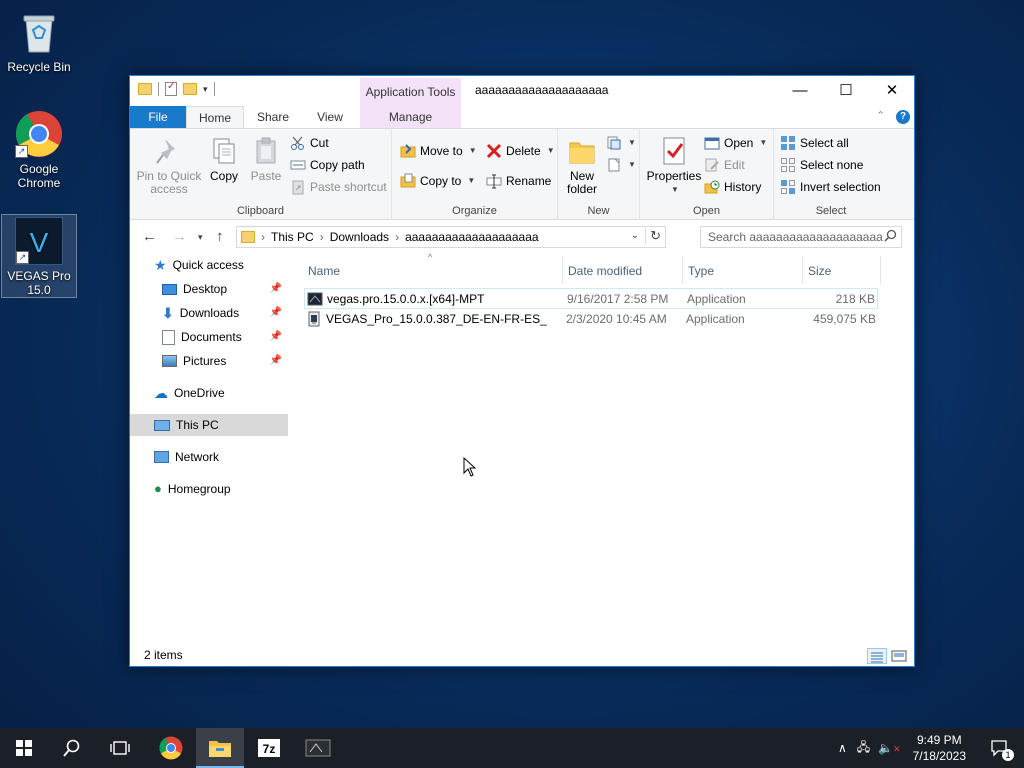 This screenshot has height=768, width=1024. Describe the element at coordinates (437, 181) in the screenshot. I see `copy-to-button: Copy to ▼` at that location.